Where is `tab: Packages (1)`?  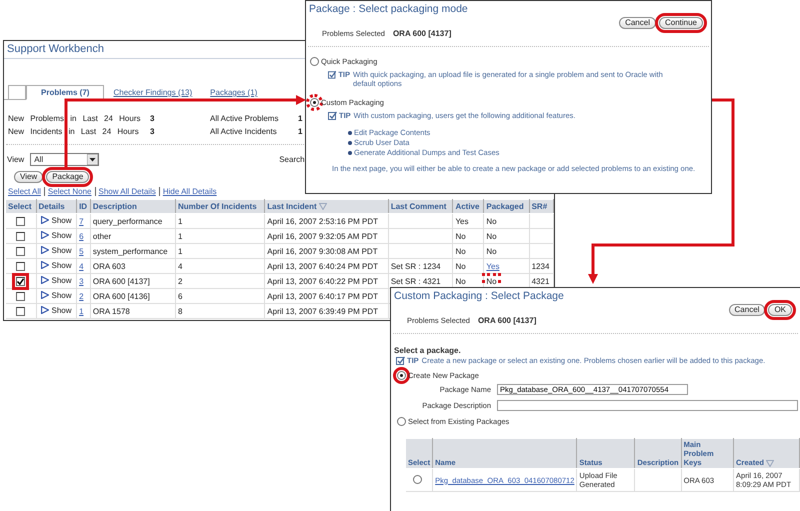
tab: Packages (1) is located at coordinates (233, 92).